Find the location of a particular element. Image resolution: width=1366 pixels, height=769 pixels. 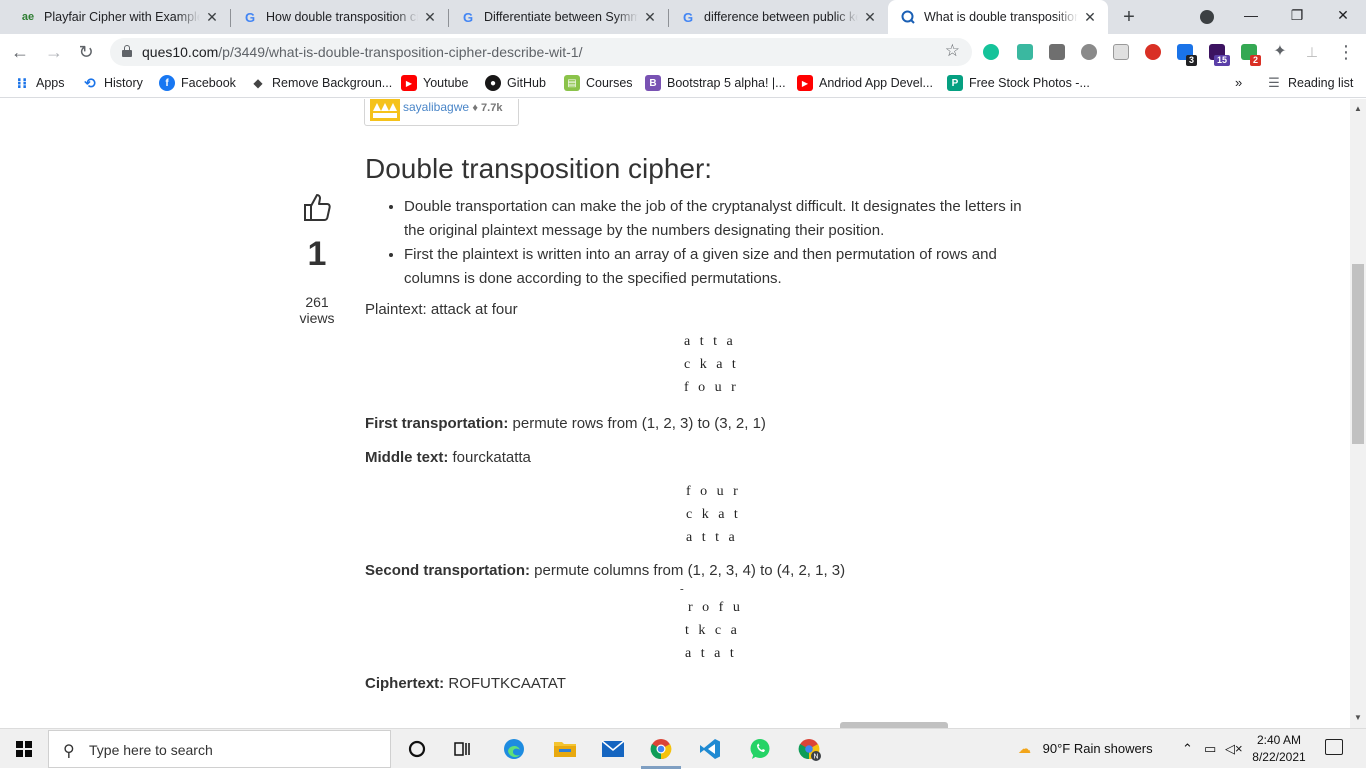

task-view-icon is located at coordinates (463, 749).